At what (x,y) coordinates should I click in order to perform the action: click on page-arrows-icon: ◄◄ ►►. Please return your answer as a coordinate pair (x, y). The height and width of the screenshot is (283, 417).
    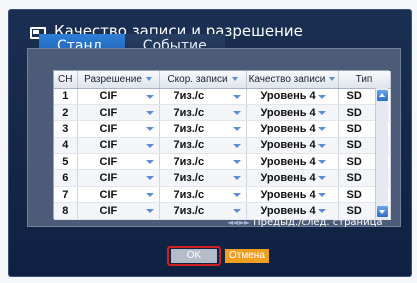
    Looking at the image, I should click on (238, 222).